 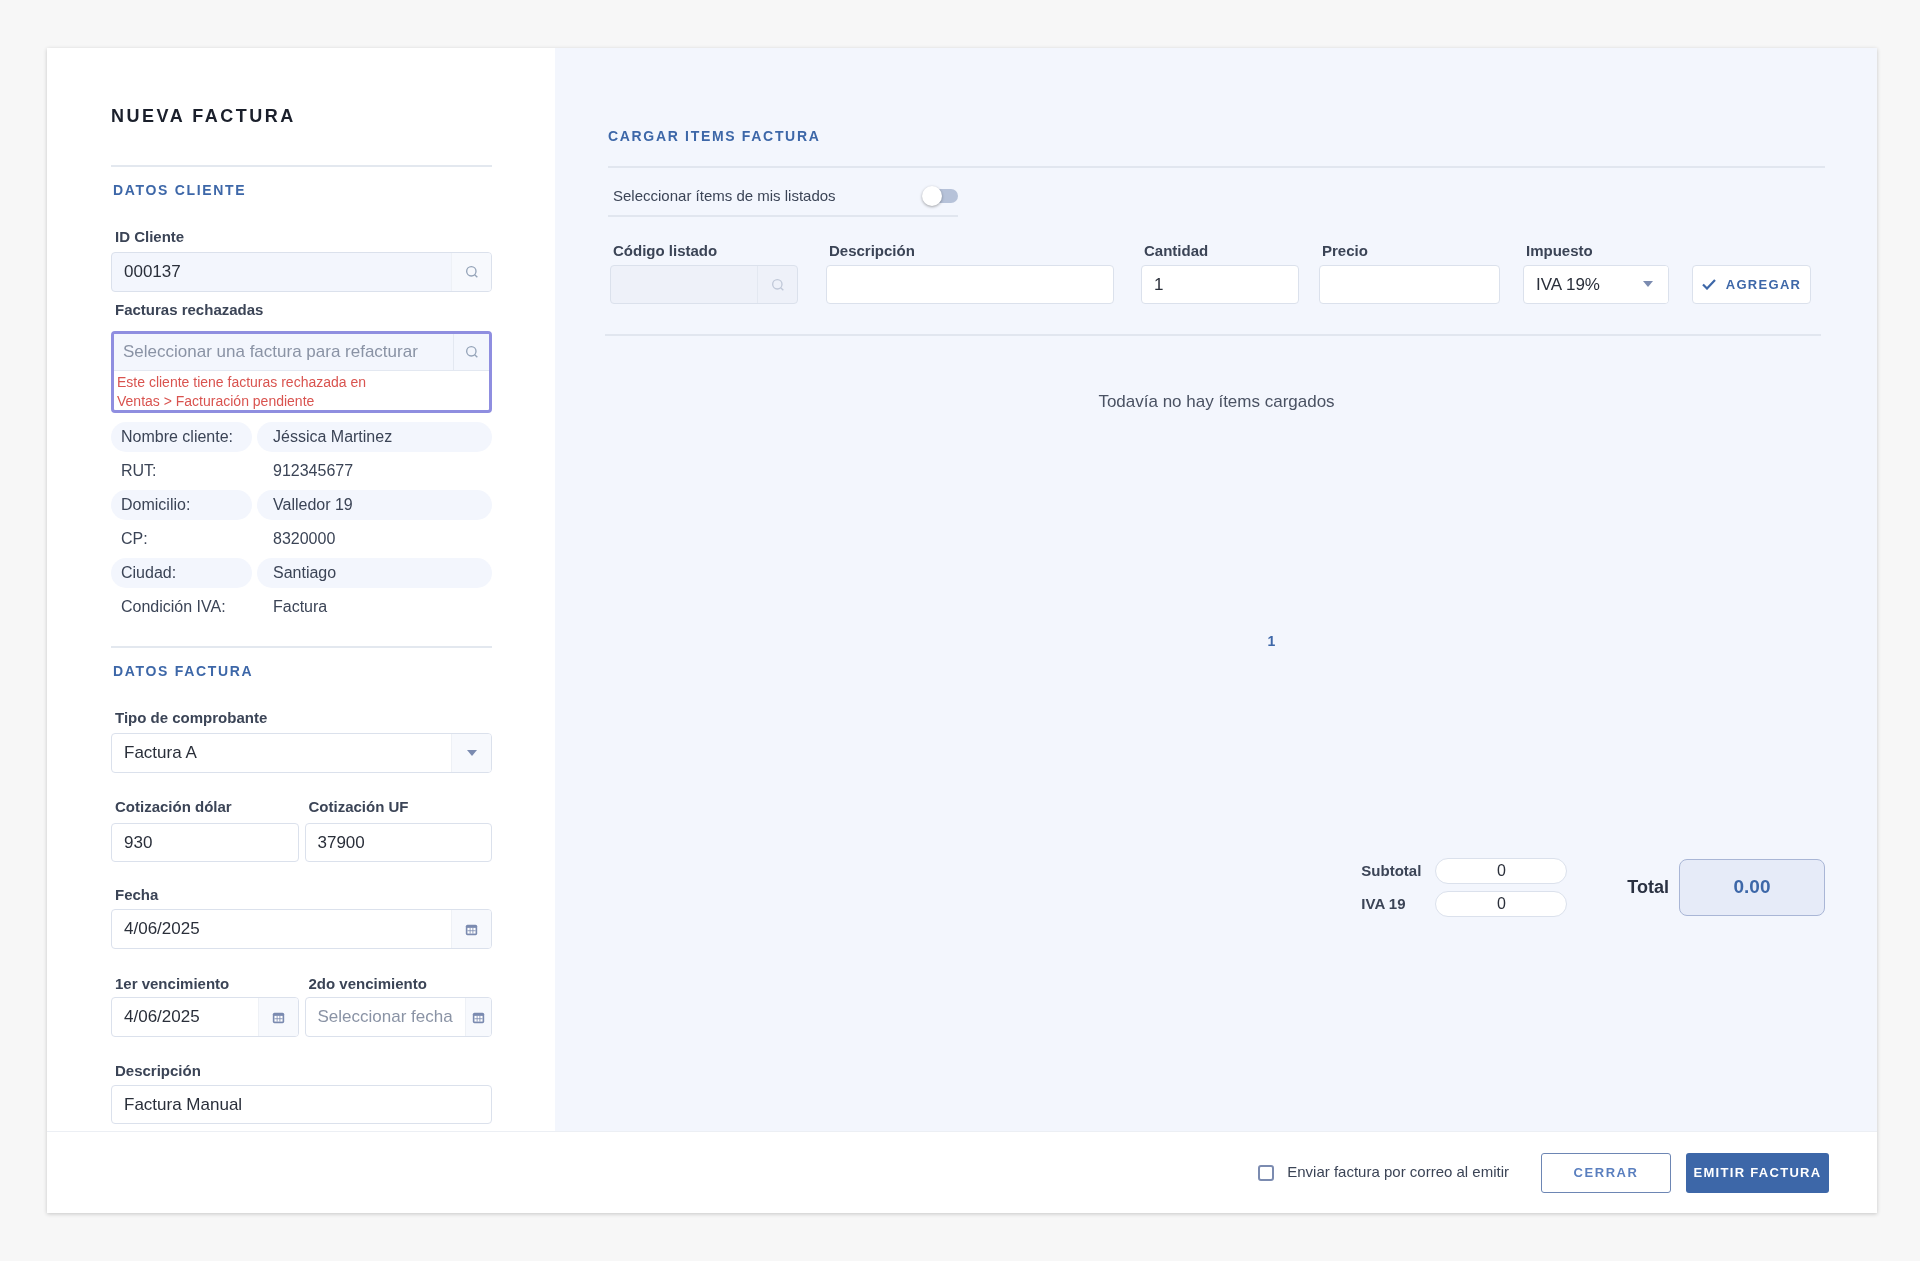 What do you see at coordinates (1345, 251) in the screenshot?
I see `field-label: Precio` at bounding box center [1345, 251].